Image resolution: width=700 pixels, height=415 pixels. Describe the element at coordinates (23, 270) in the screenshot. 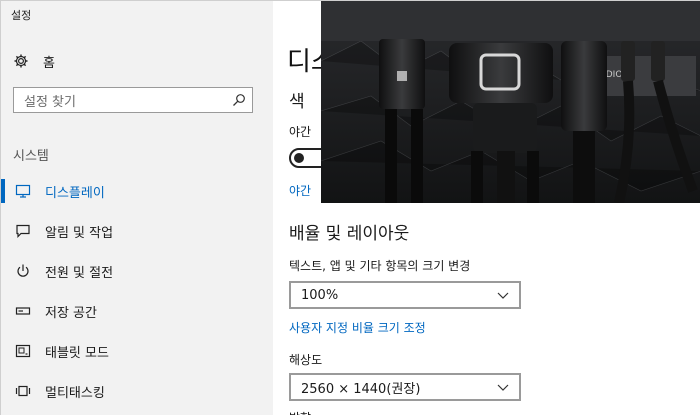

I see `power-icon` at that location.